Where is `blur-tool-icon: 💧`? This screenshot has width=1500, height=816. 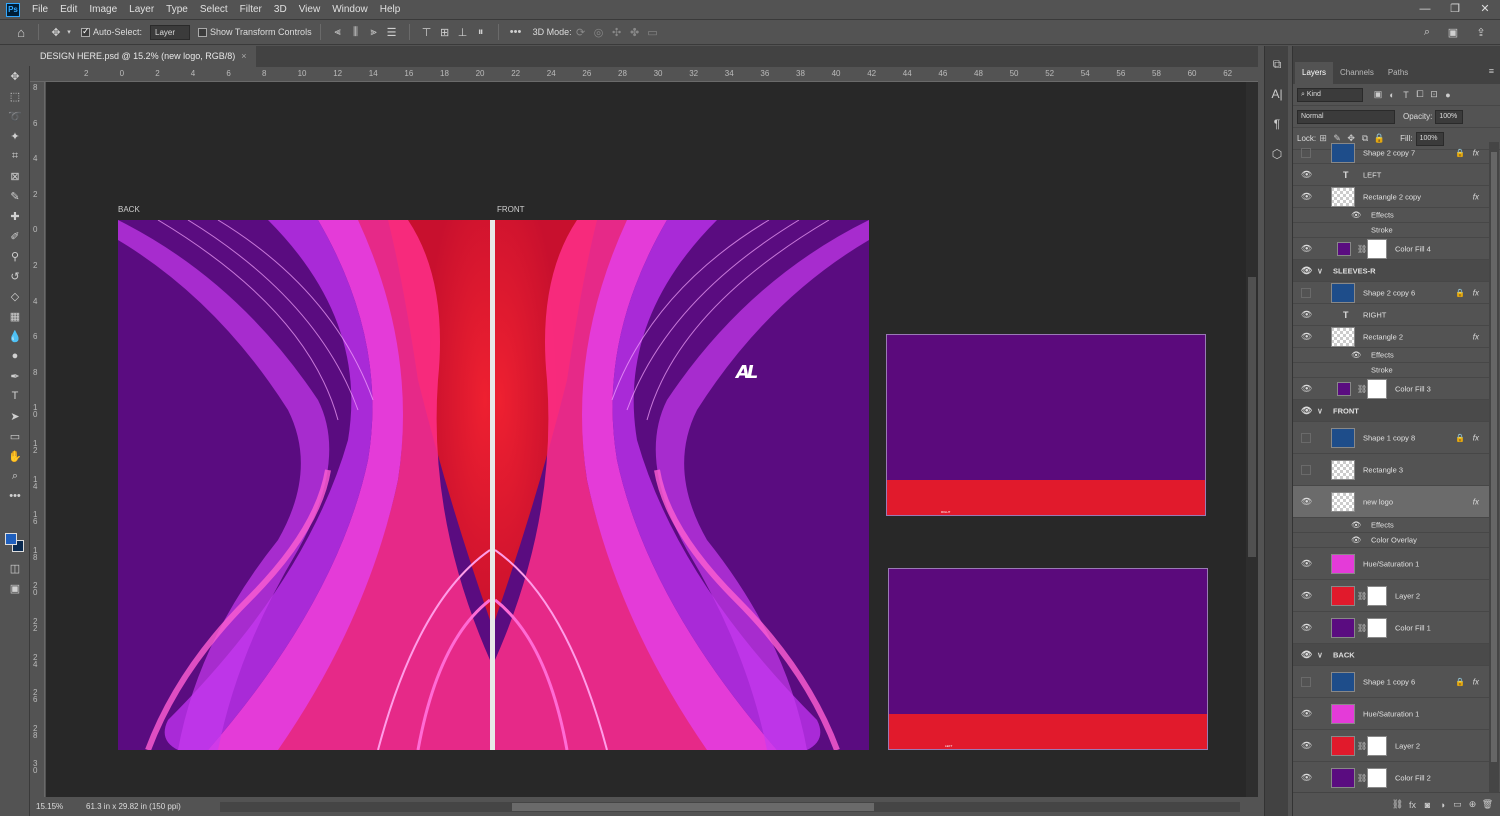
blur-tool-icon: 💧 is located at coordinates (15, 336).